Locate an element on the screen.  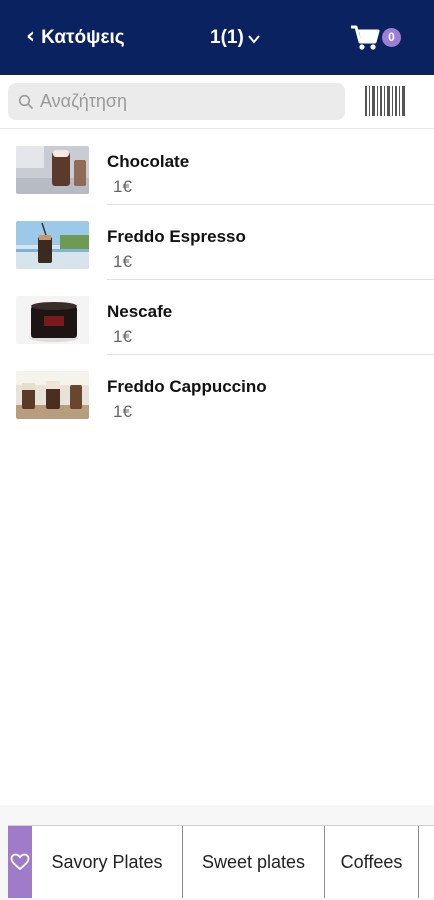
tab-next is located at coordinates (426, 862).